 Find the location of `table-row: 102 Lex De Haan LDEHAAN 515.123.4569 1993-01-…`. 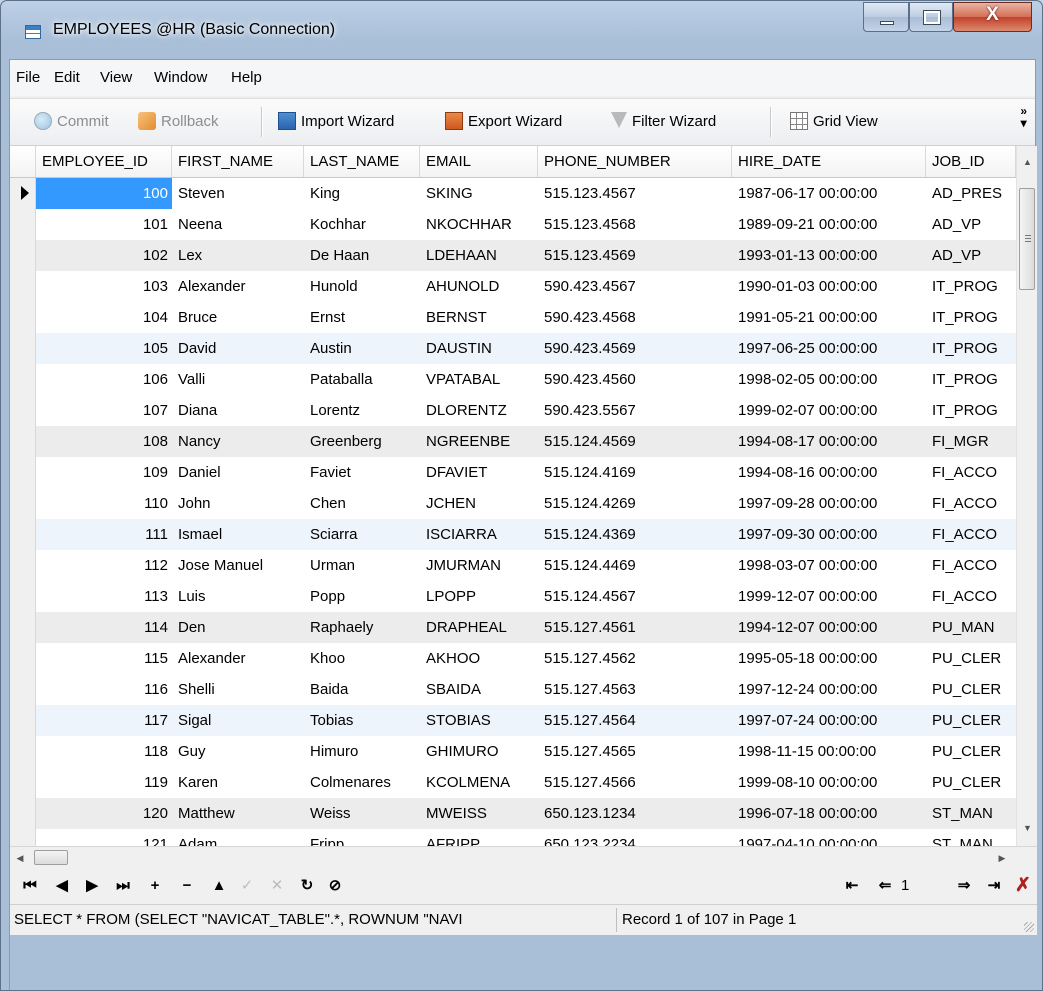

table-row: 102 Lex De Haan LDEHAAN 515.123.4569 1993-01-… is located at coordinates (513, 255).